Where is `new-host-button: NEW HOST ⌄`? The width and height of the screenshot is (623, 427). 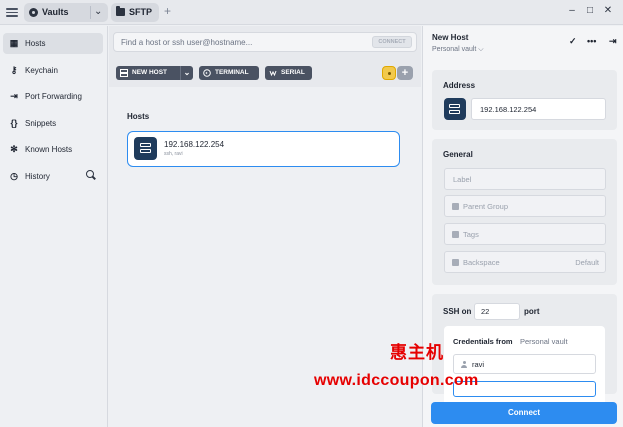
new-host-button: NEW HOST ⌄ is located at coordinates (154, 73).